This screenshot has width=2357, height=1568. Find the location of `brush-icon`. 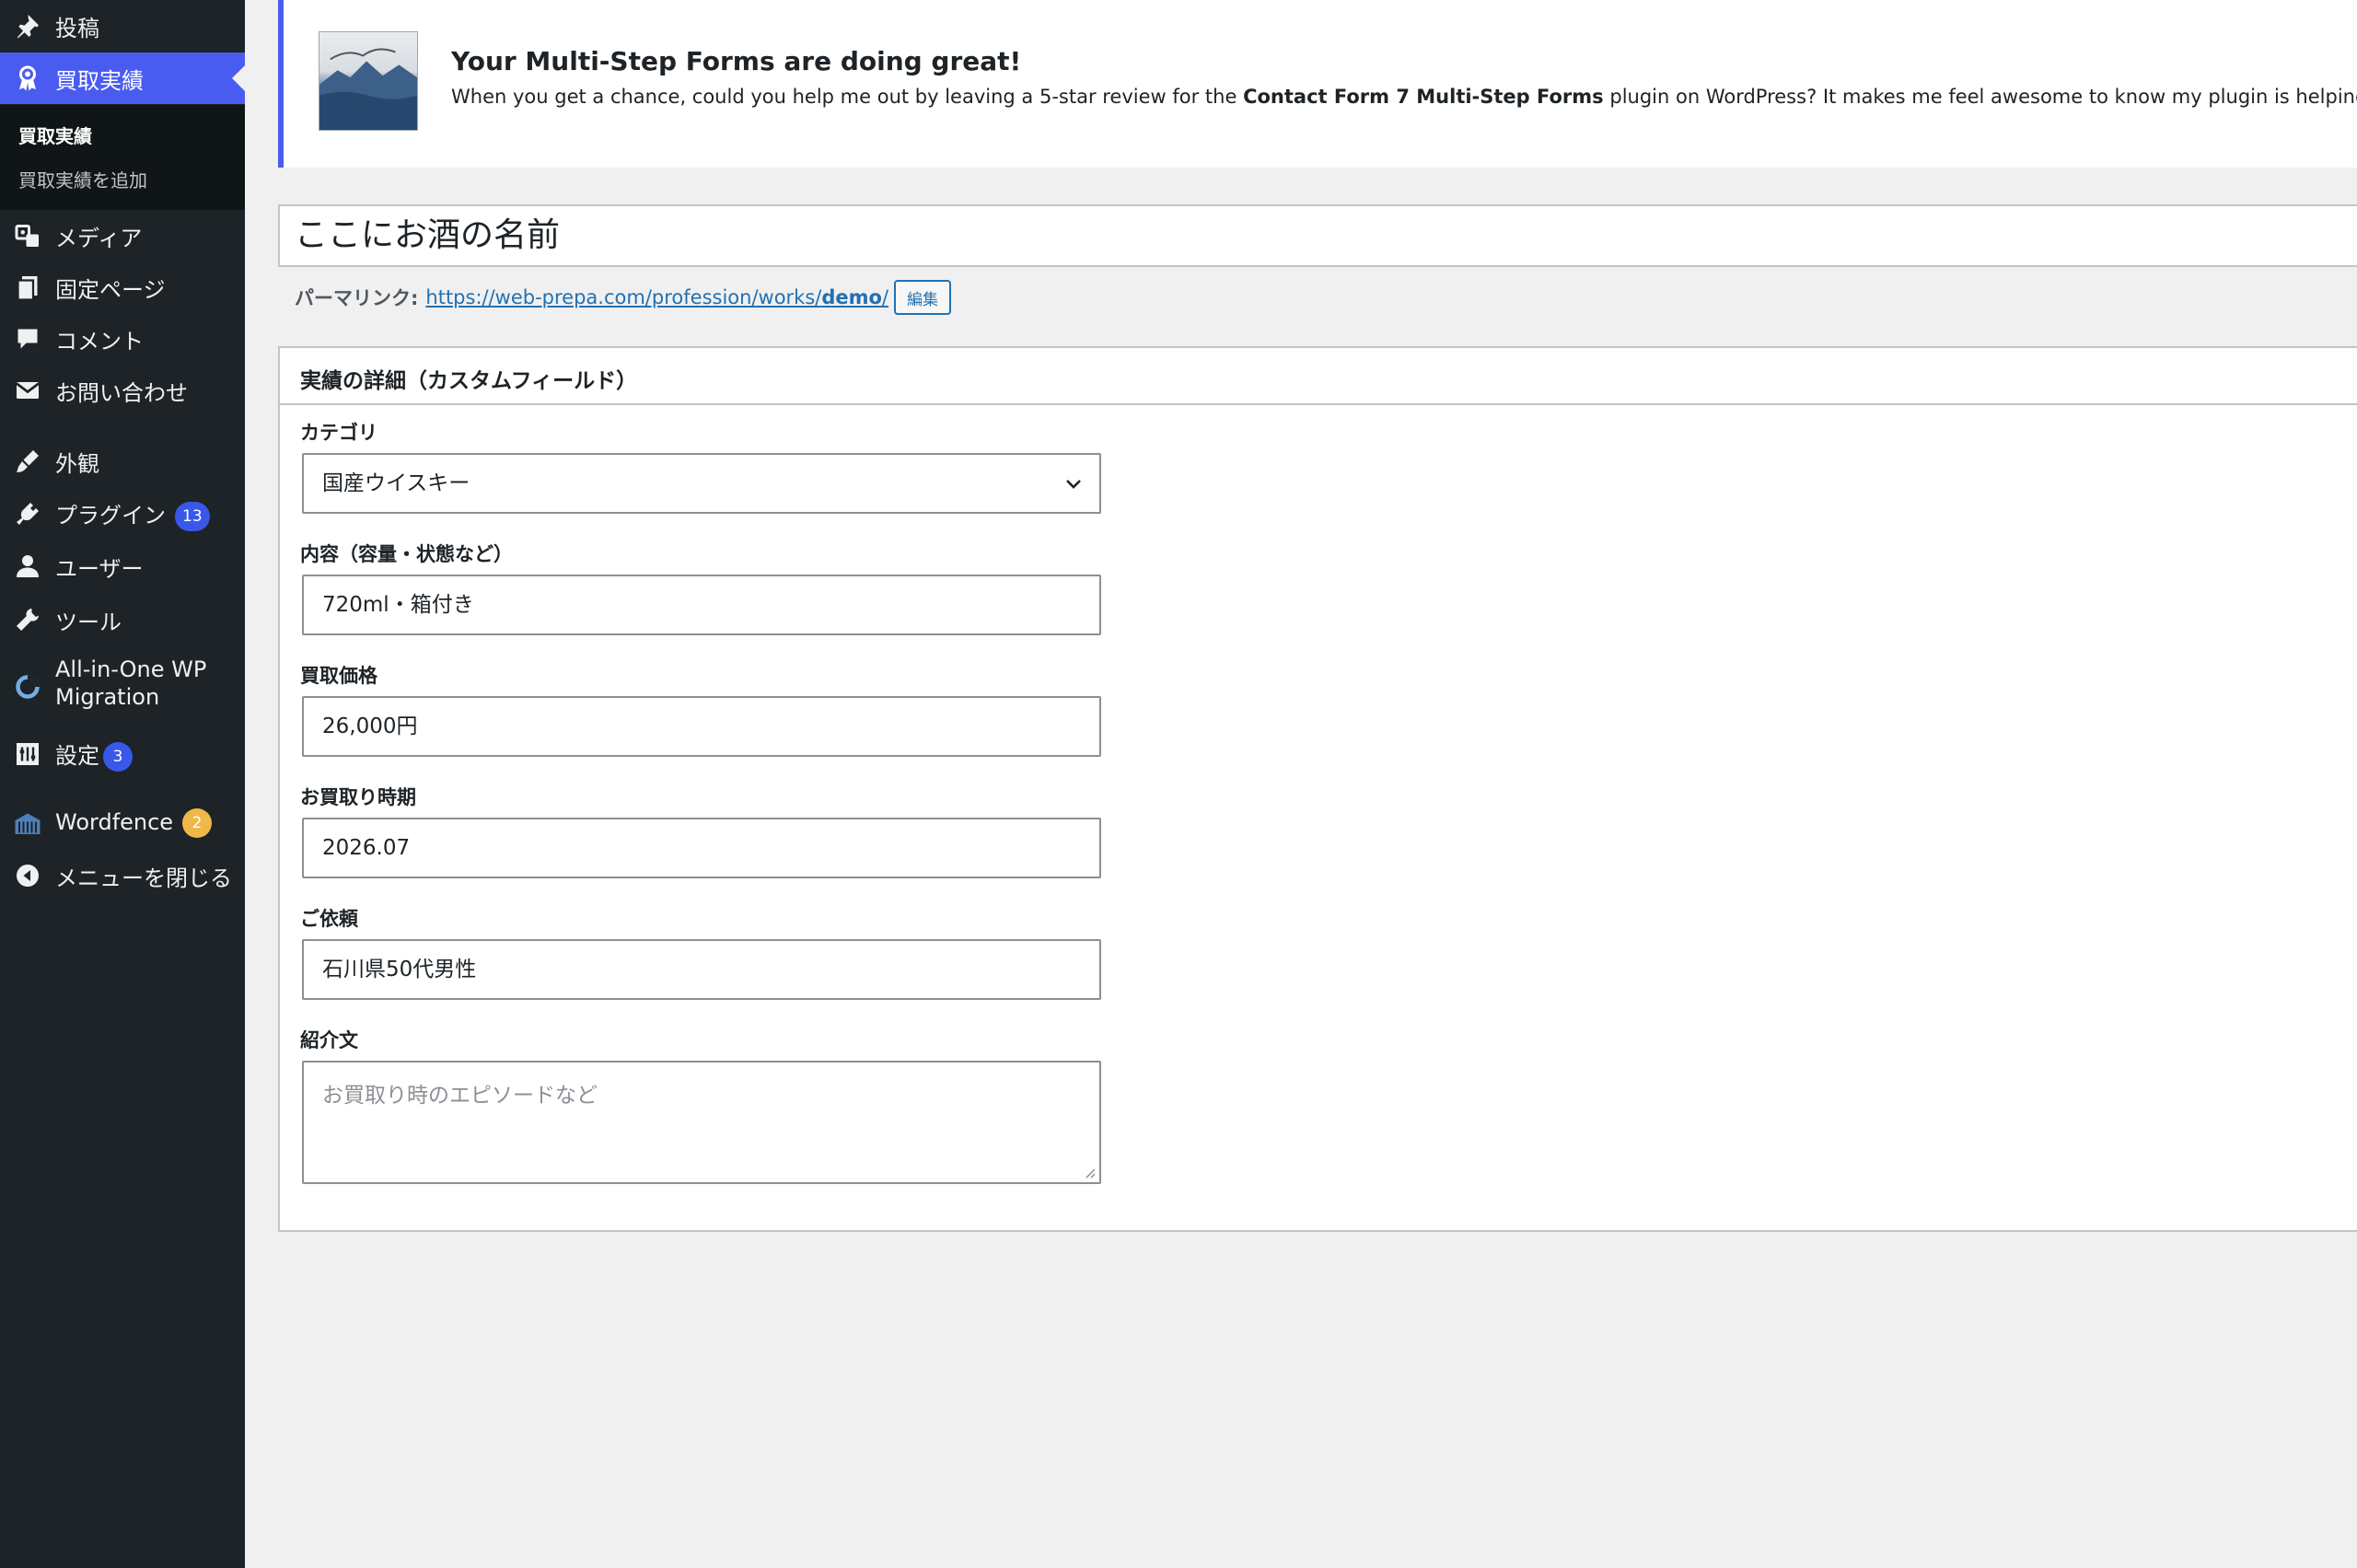

brush-icon is located at coordinates (27, 461).